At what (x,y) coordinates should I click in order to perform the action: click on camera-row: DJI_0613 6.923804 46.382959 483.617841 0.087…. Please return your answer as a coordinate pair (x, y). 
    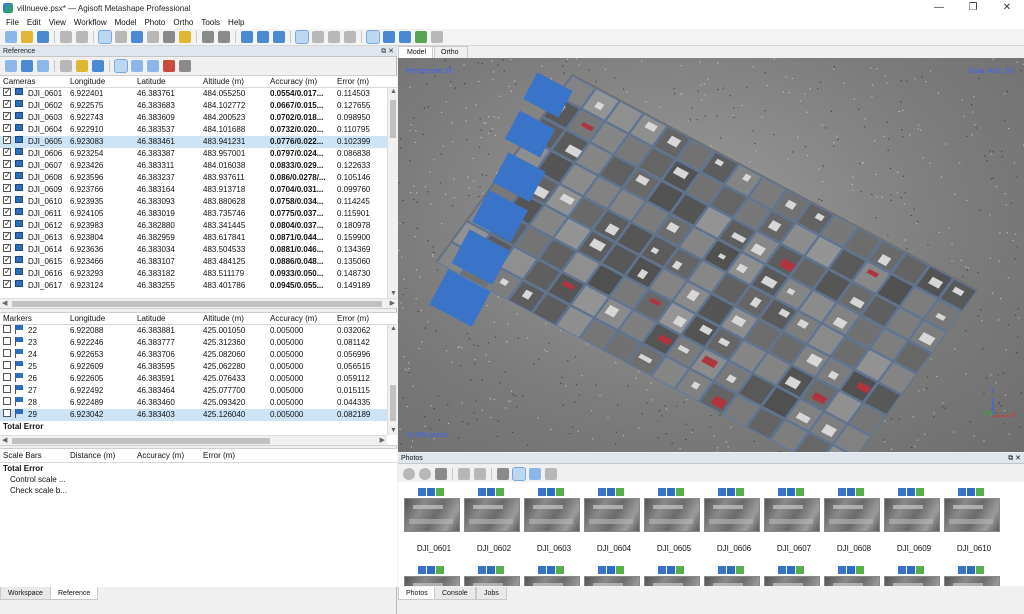
    Looking at the image, I should click on (198, 237).